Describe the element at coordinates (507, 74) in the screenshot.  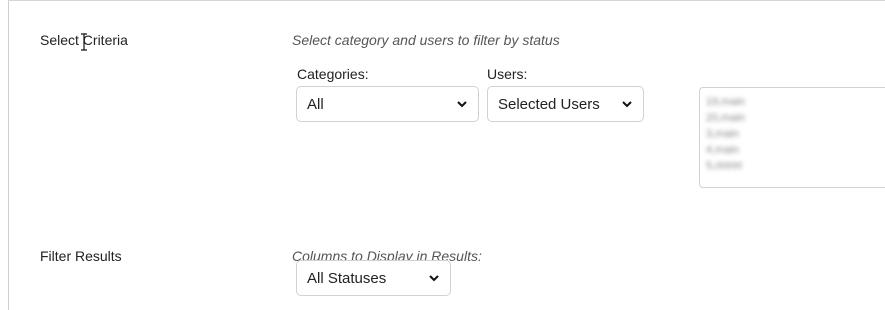
I see `users-label: Users:` at that location.